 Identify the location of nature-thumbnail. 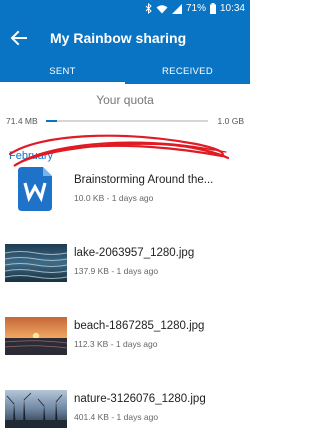
(36, 409).